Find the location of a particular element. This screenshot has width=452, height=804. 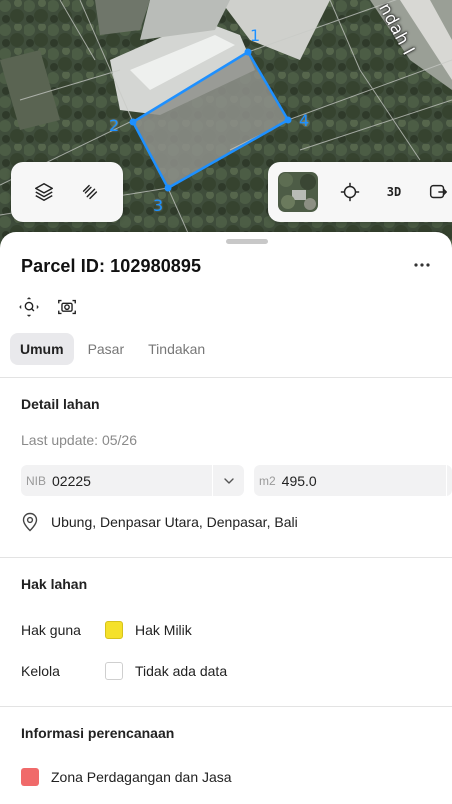

tab-pasar: Pasar is located at coordinates (106, 349).